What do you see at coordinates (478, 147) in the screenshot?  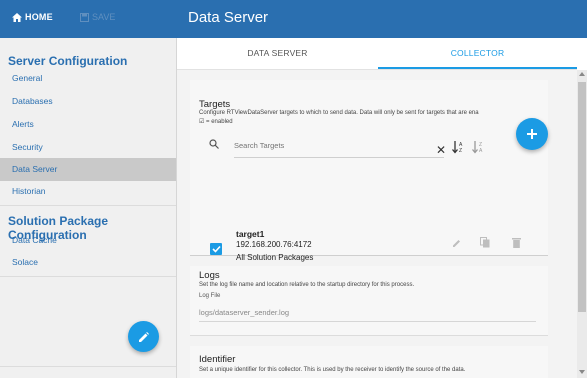 I see `sort-za-icon: Z A` at bounding box center [478, 147].